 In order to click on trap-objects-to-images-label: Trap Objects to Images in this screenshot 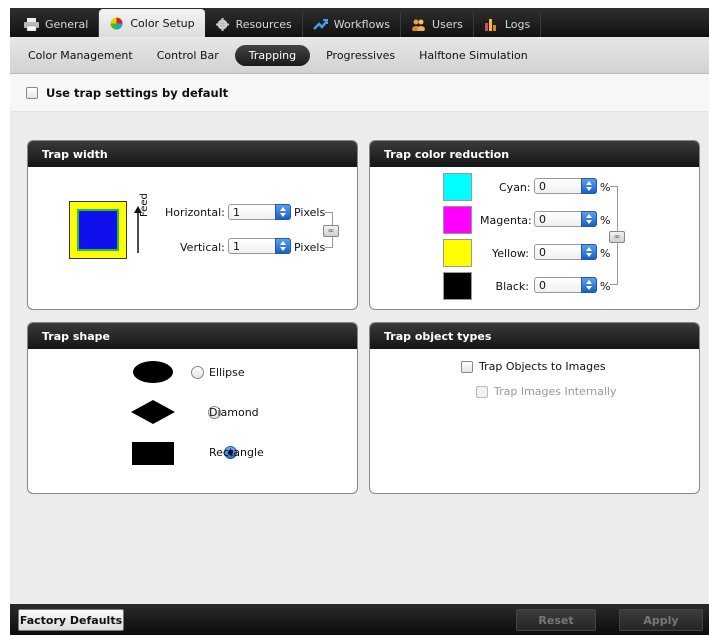, I will do `click(542, 366)`.